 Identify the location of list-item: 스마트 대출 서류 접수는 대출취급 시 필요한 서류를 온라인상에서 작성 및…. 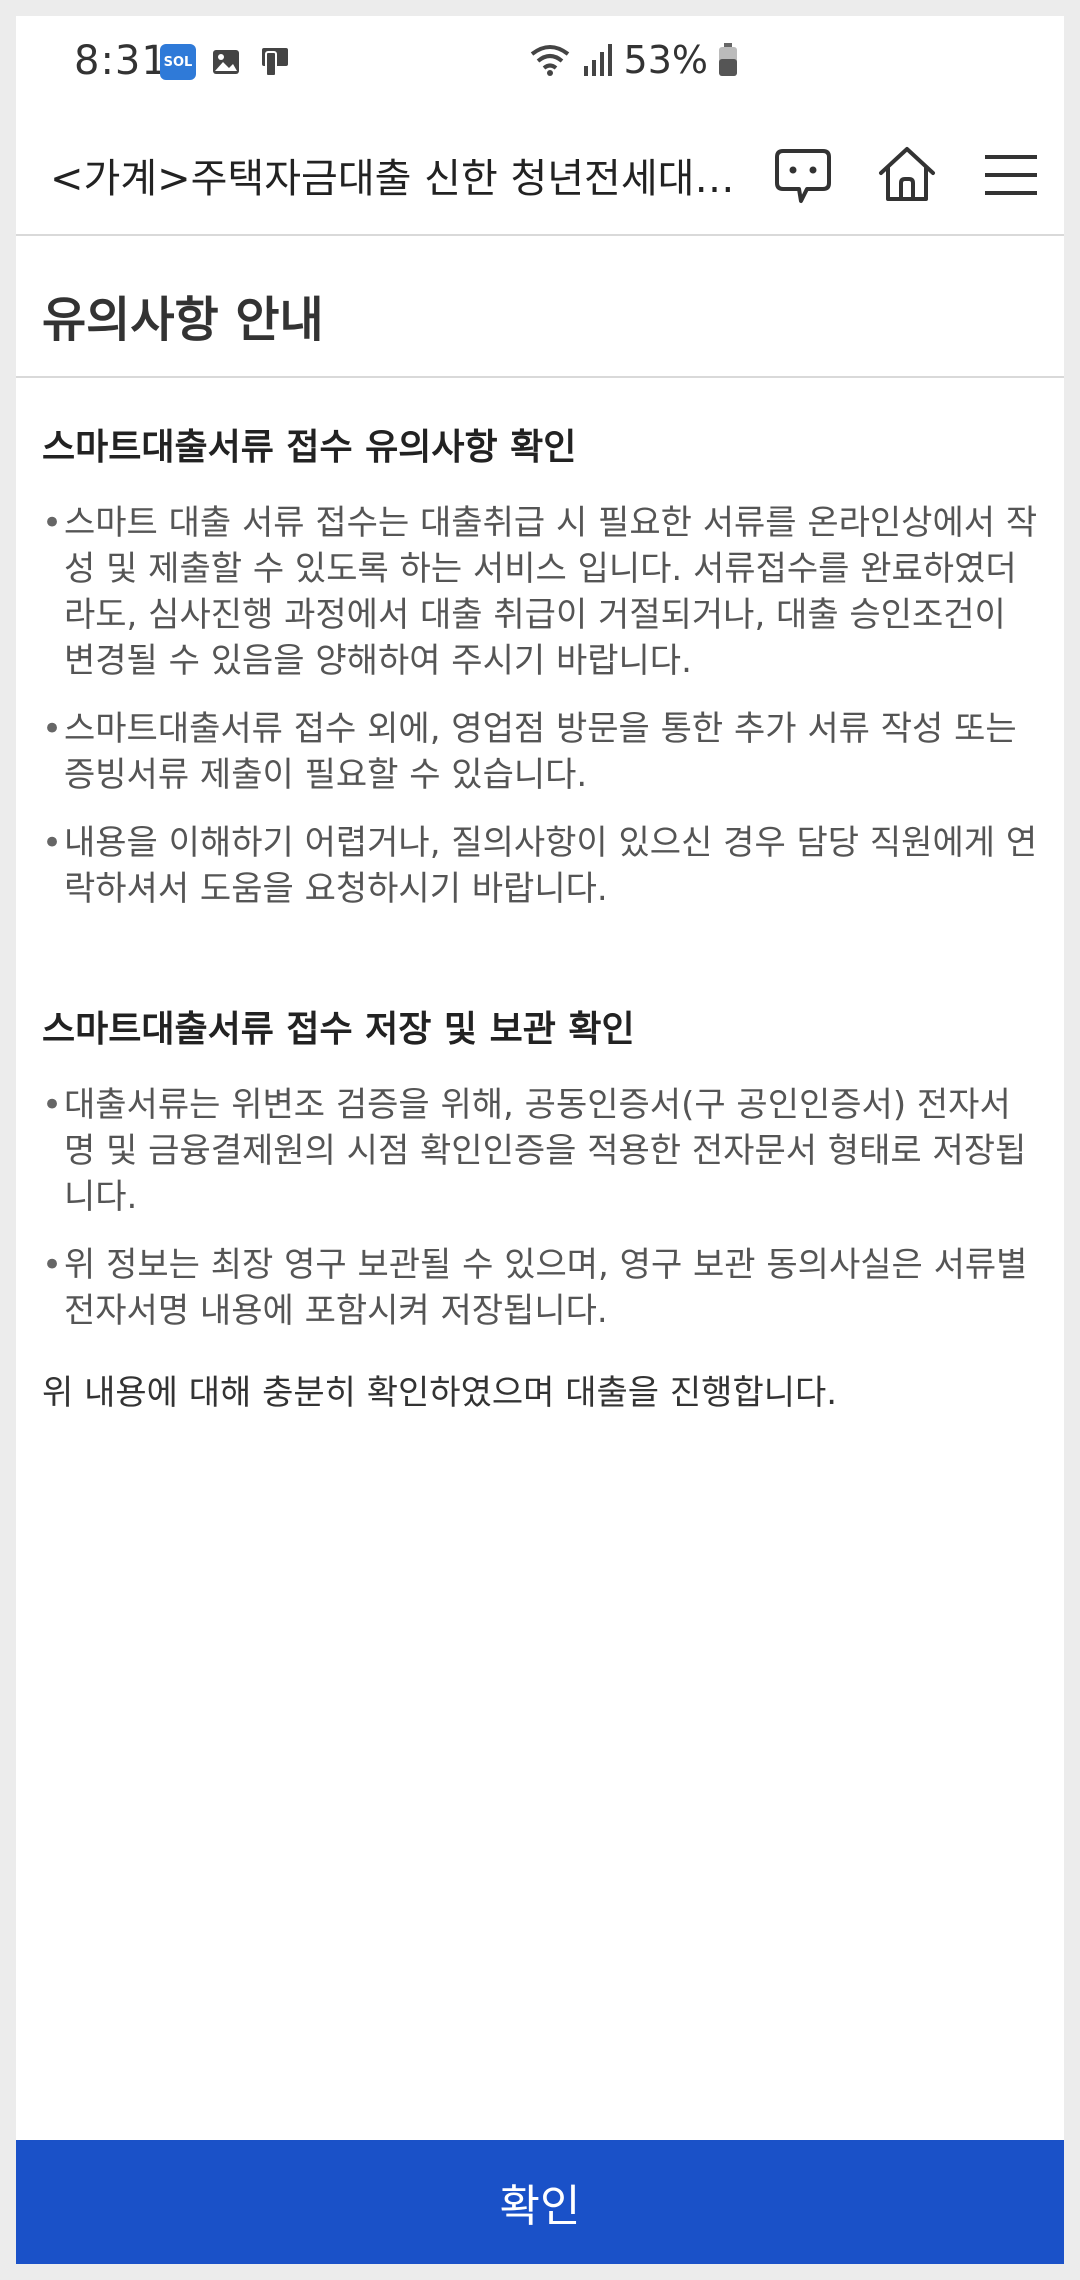
(542, 592).